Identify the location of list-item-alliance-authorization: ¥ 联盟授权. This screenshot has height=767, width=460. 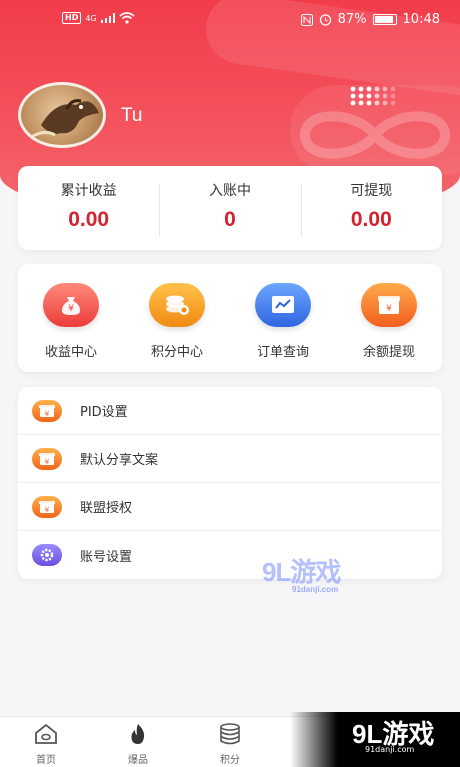
(230, 507).